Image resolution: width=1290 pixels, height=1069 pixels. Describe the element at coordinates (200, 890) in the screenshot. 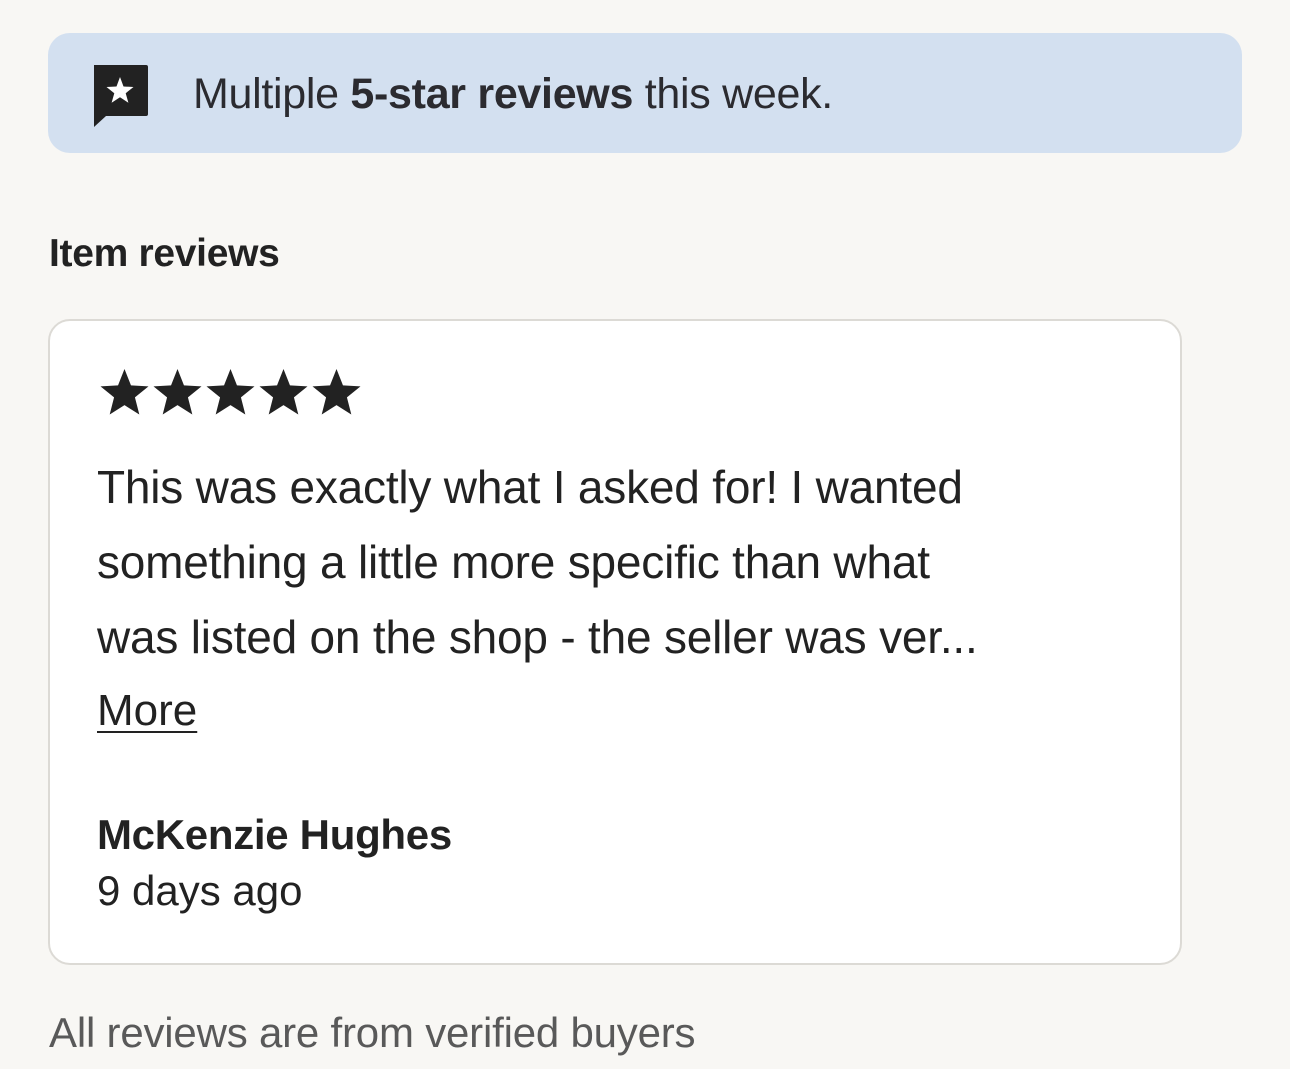

I see `review-date: 9 days ago` at that location.